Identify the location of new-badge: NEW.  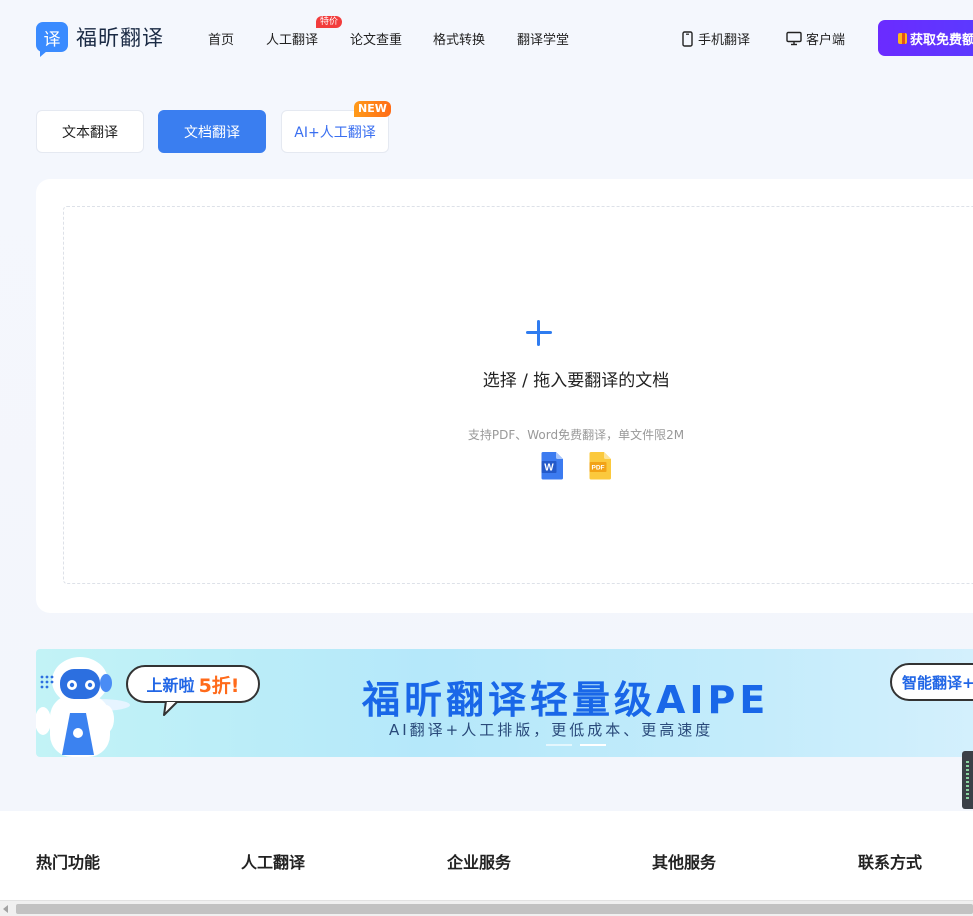
(372, 109).